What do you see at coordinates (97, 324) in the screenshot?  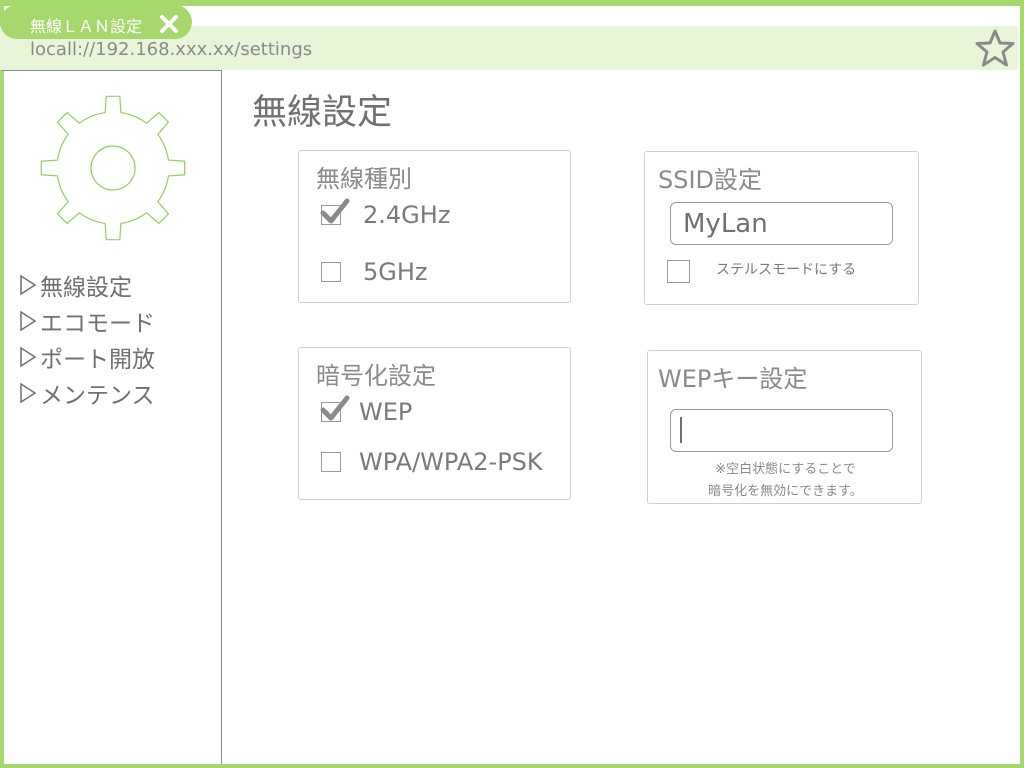 I see `sidebar-item-label: エコモード` at bounding box center [97, 324].